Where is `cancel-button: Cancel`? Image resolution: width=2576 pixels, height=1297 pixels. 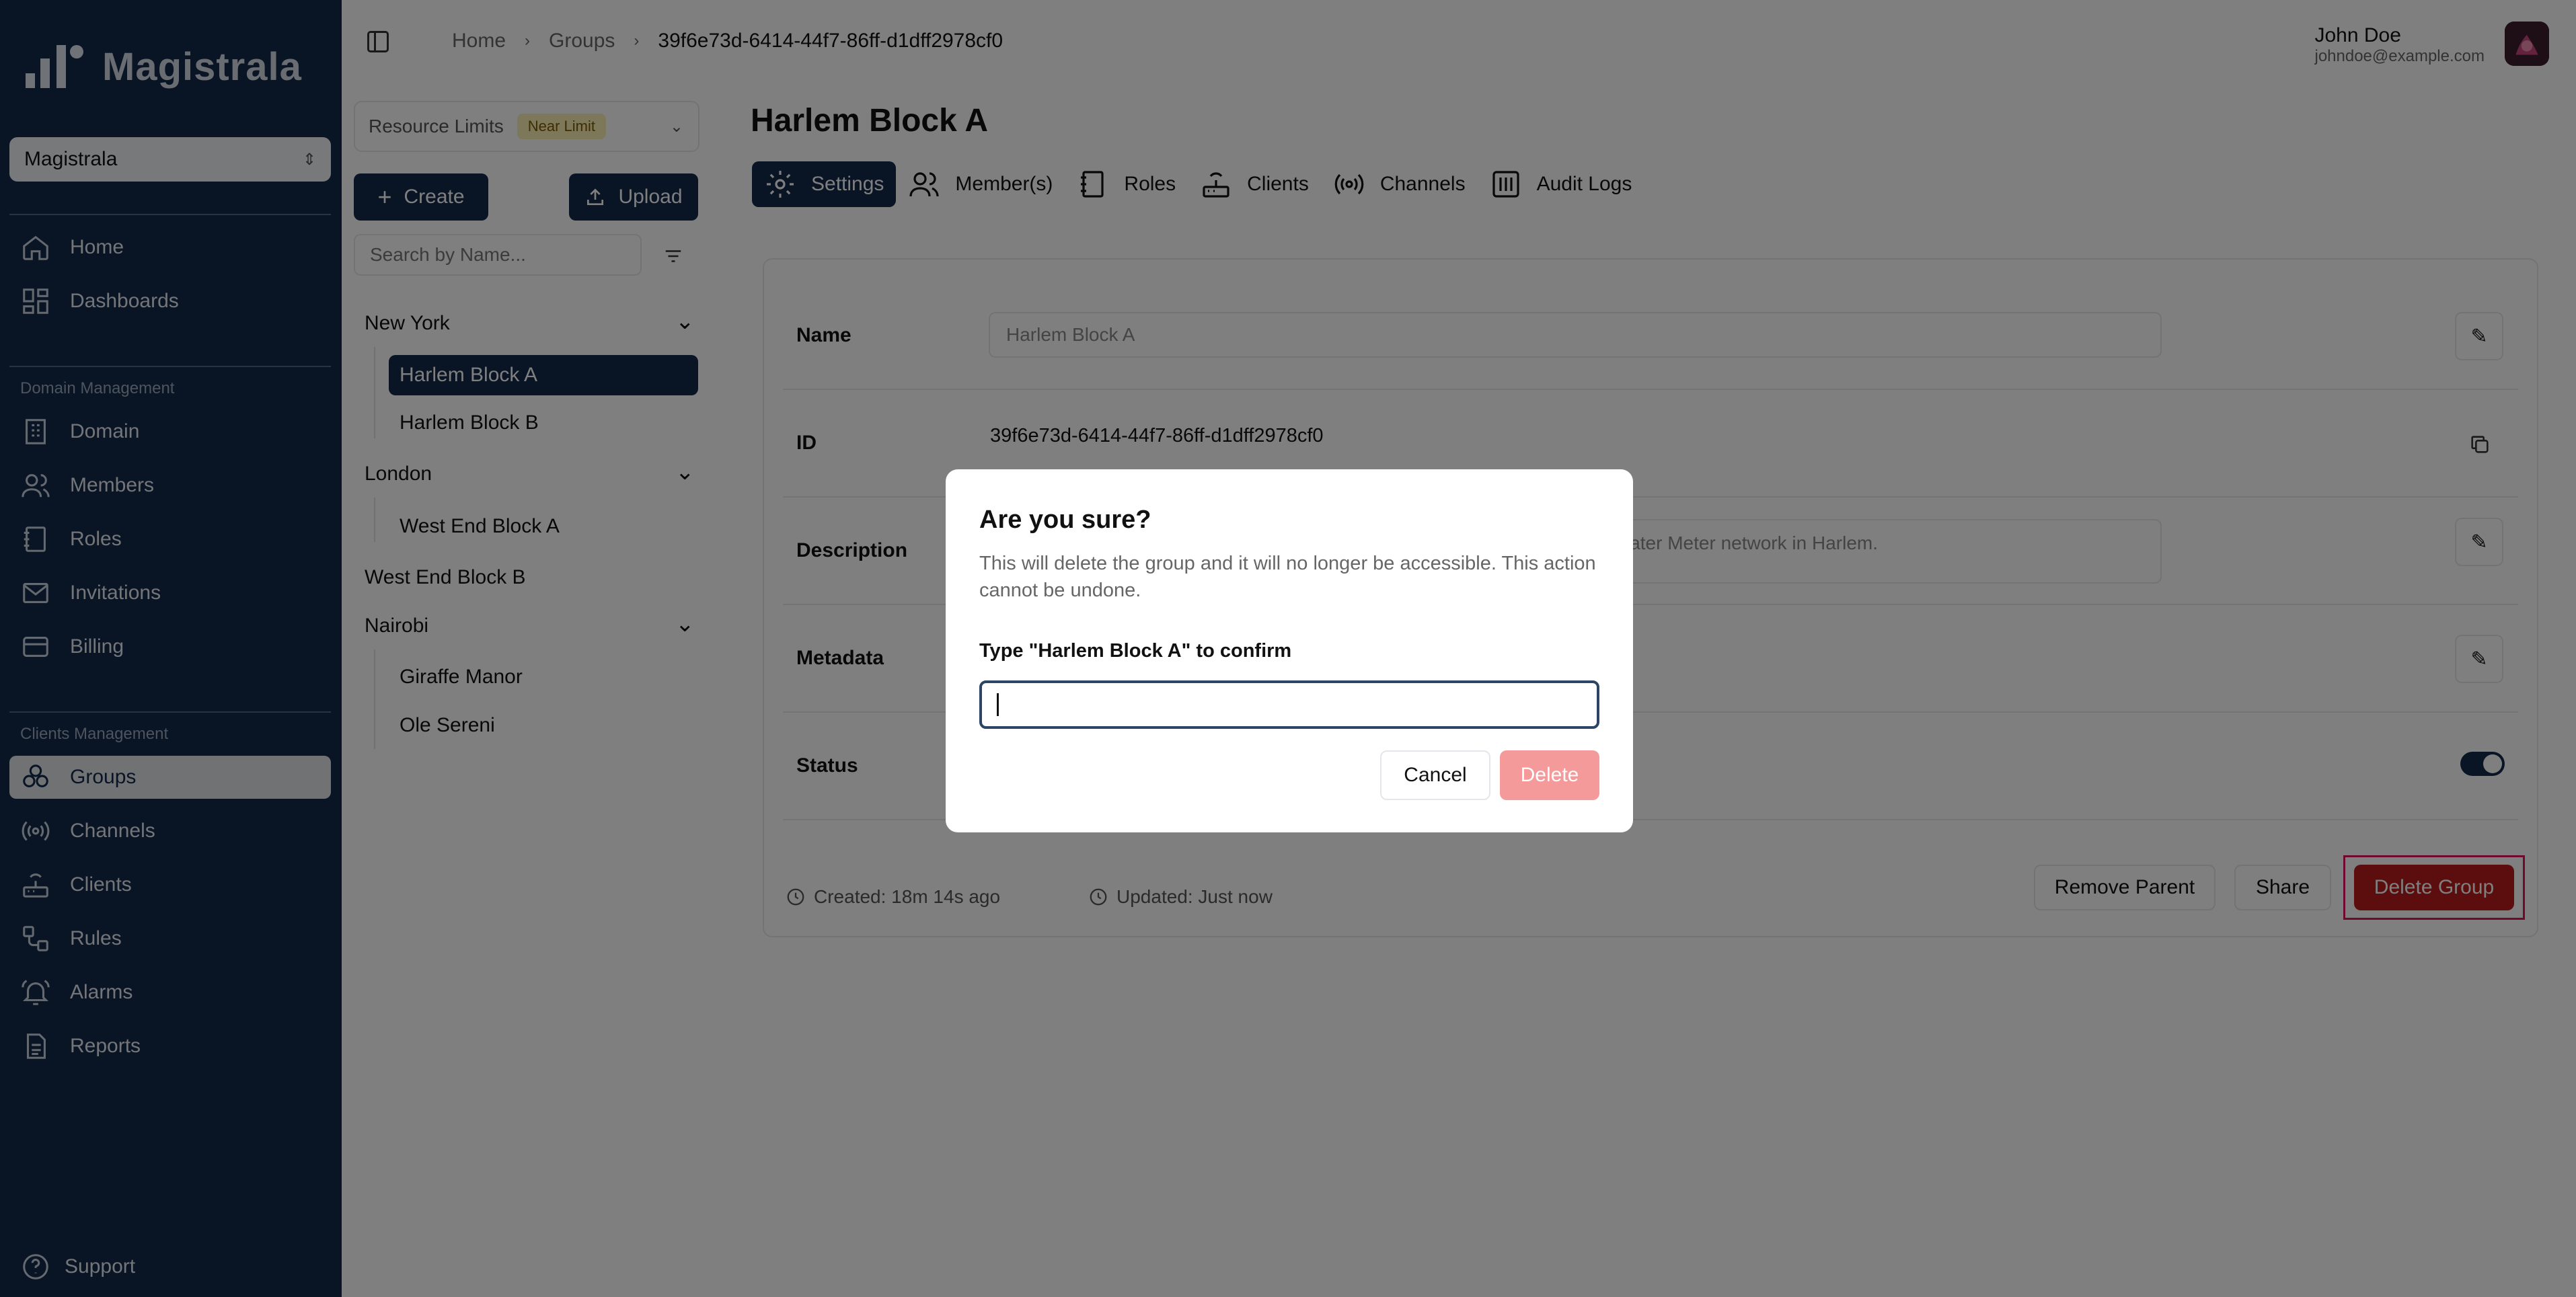 cancel-button: Cancel is located at coordinates (1435, 775).